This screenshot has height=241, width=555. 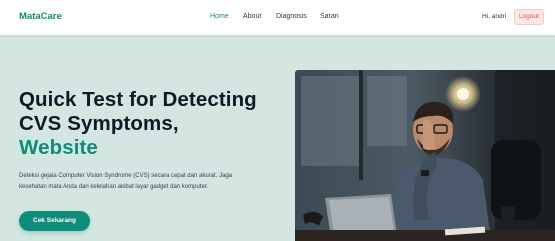 What do you see at coordinates (529, 17) in the screenshot?
I see `logout-button: Logout` at bounding box center [529, 17].